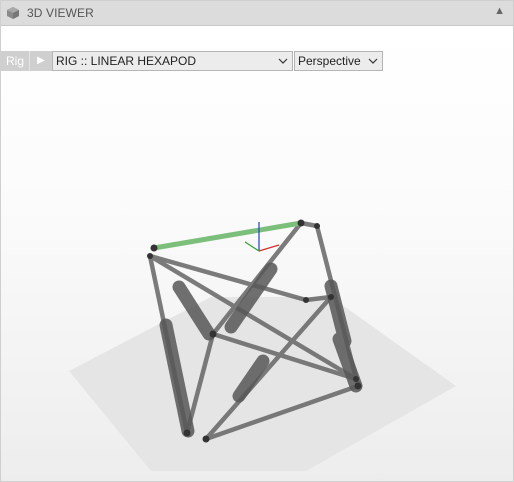 This screenshot has width=514, height=482. I want to click on triangle-up-icon: ▲, so click(499, 11).